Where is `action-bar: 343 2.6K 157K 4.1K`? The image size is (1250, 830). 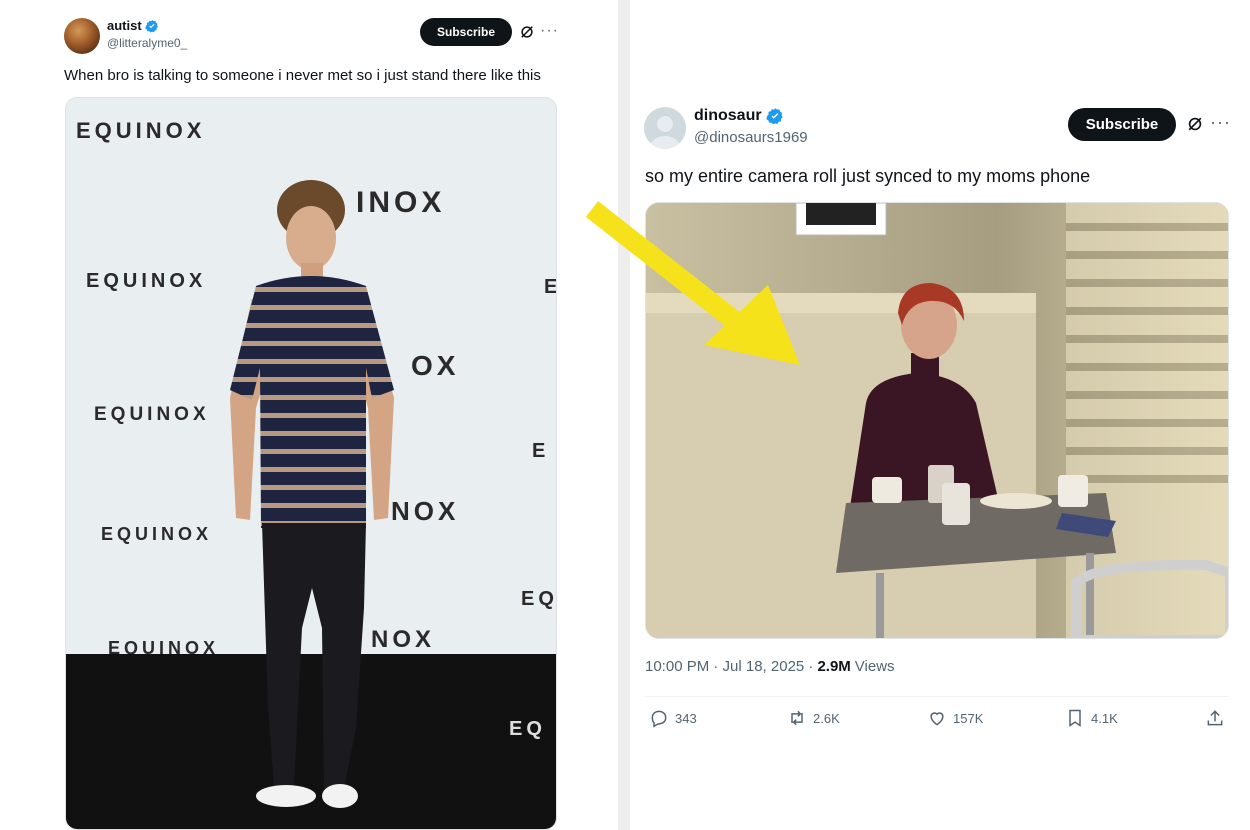
action-bar: 343 2.6K 157K 4.1K is located at coordinates (937, 722).